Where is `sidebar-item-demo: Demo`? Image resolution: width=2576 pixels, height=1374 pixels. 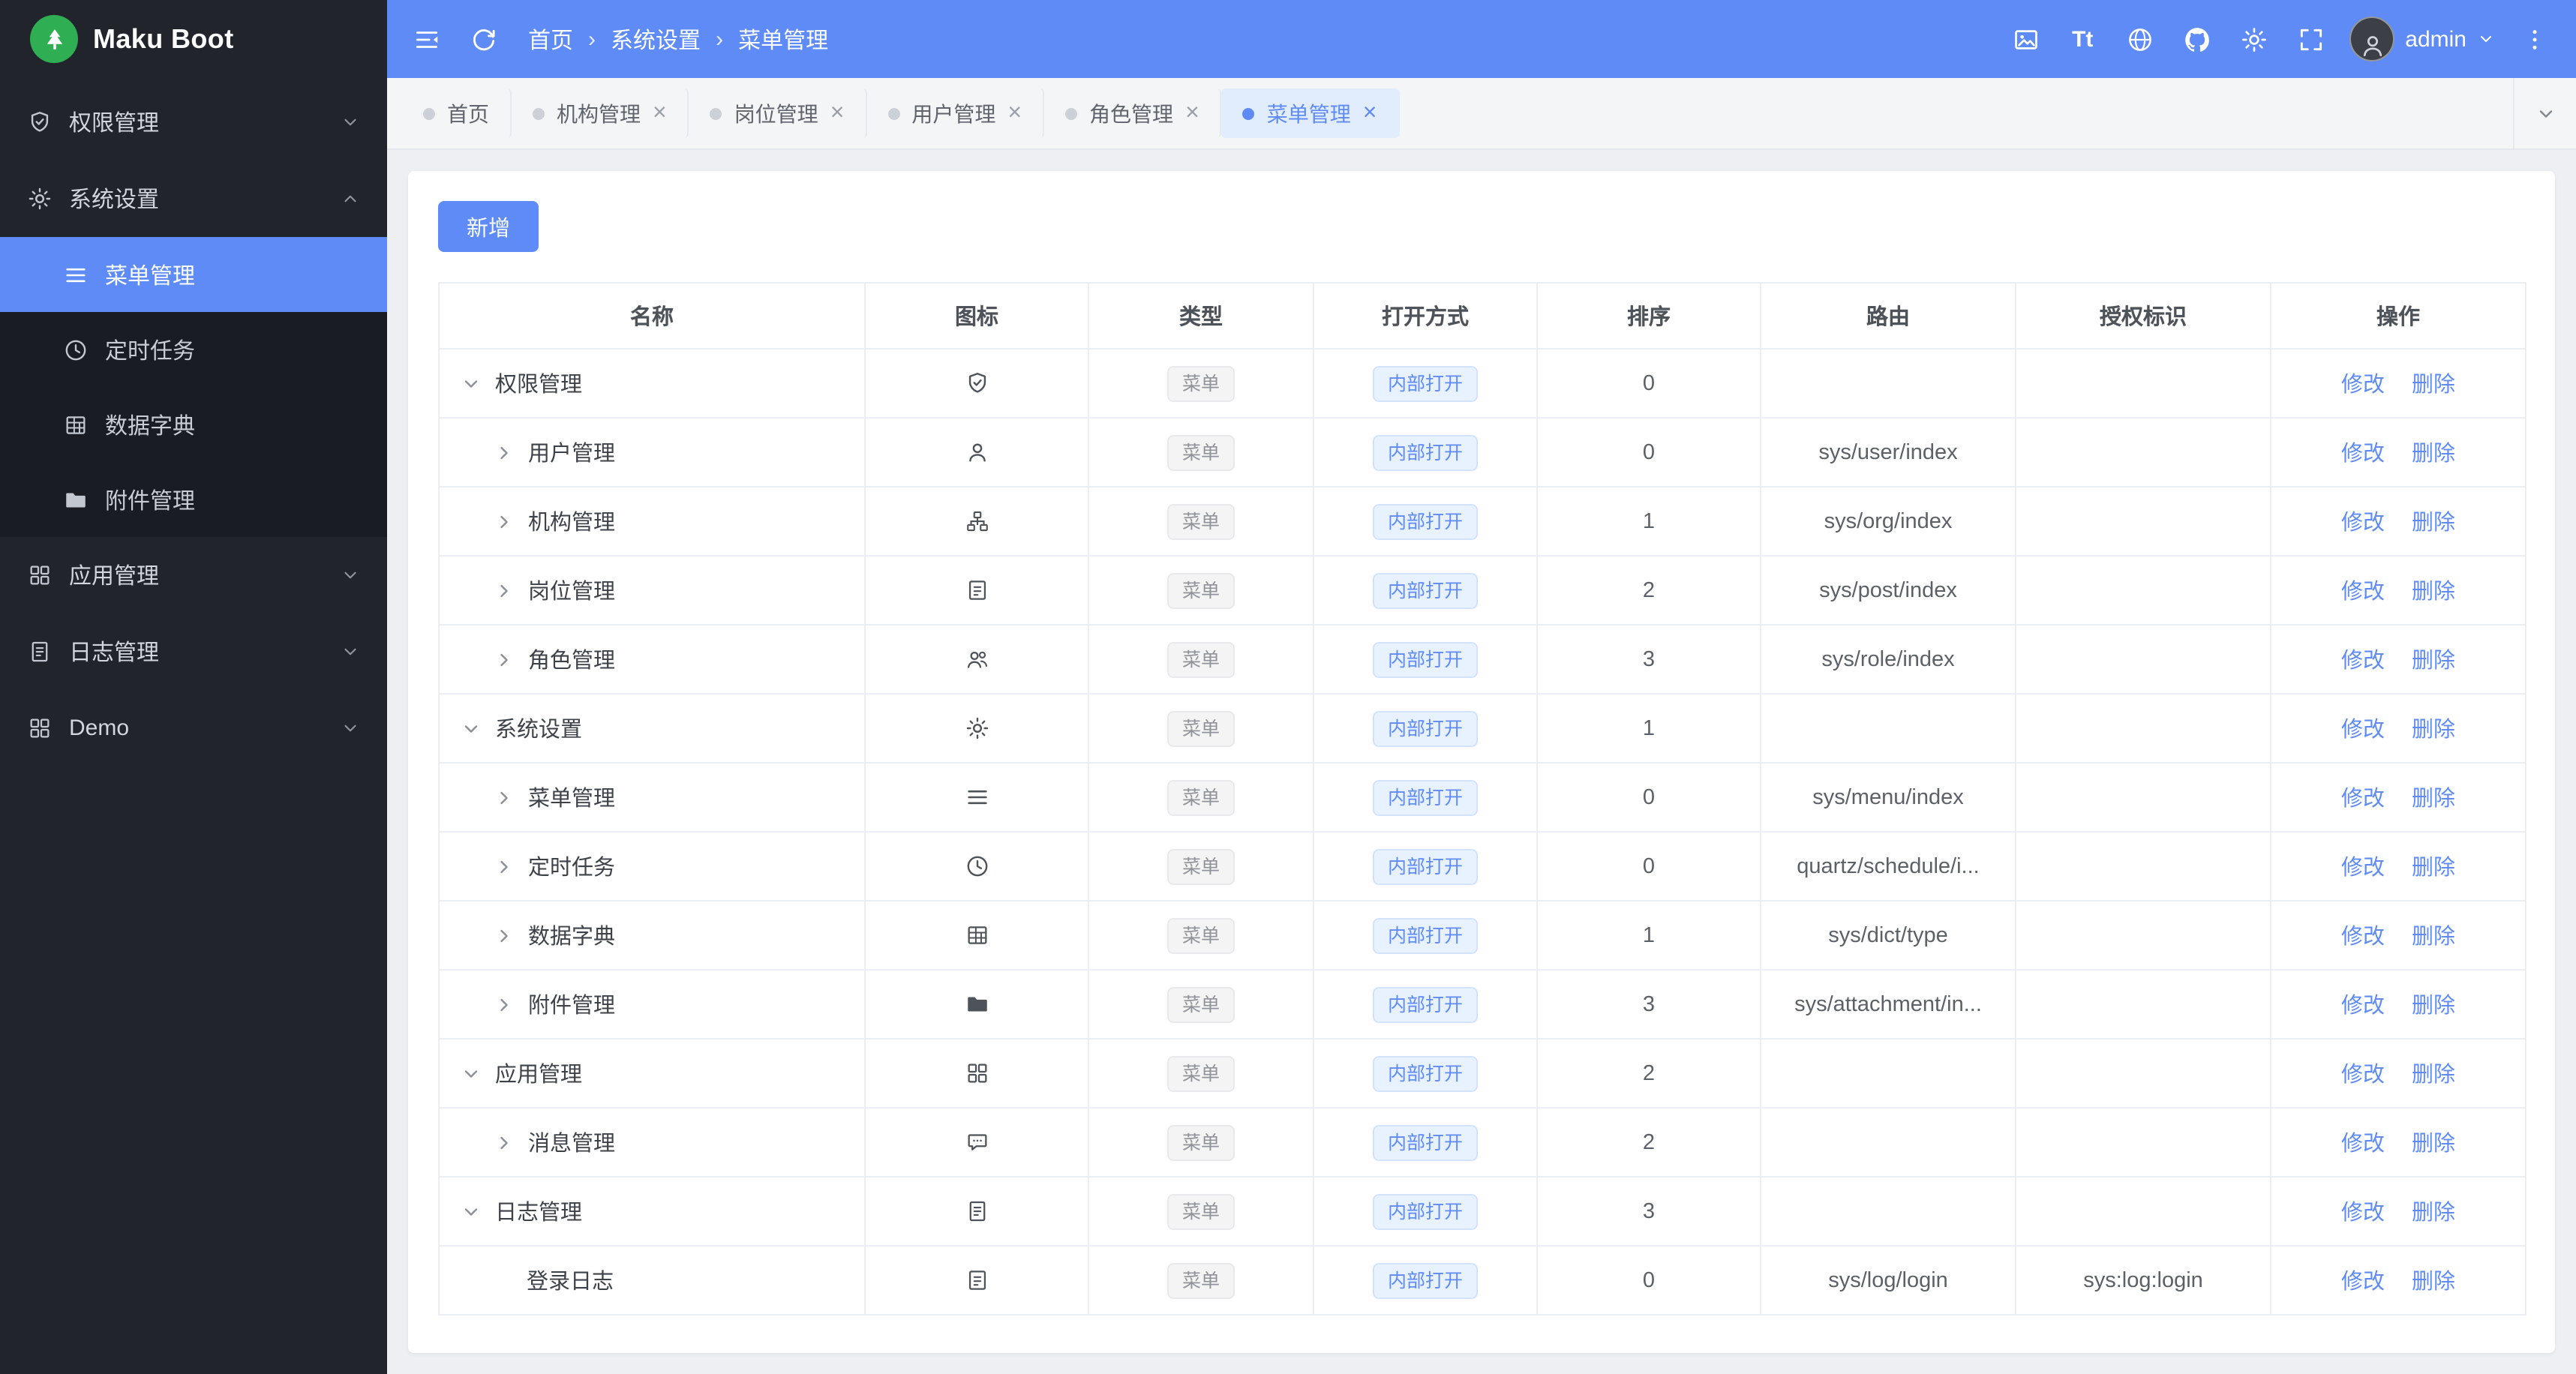 sidebar-item-demo: Demo is located at coordinates (193, 728).